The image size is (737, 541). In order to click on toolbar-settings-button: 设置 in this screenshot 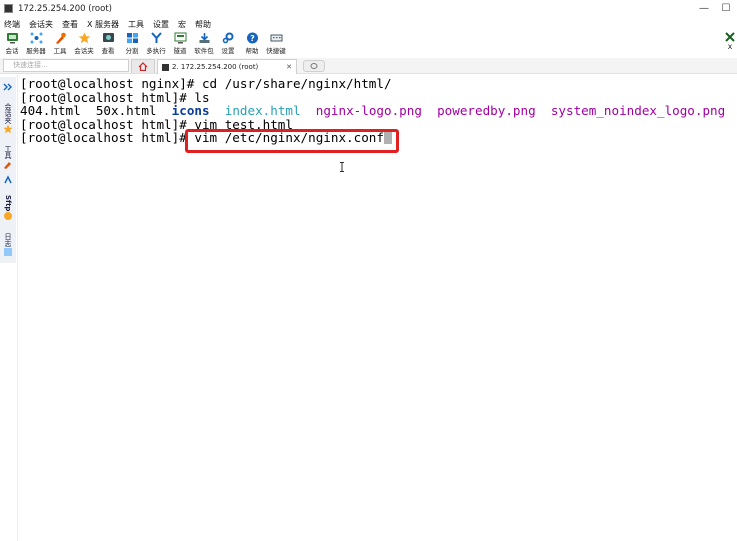, I will do `click(228, 43)`.